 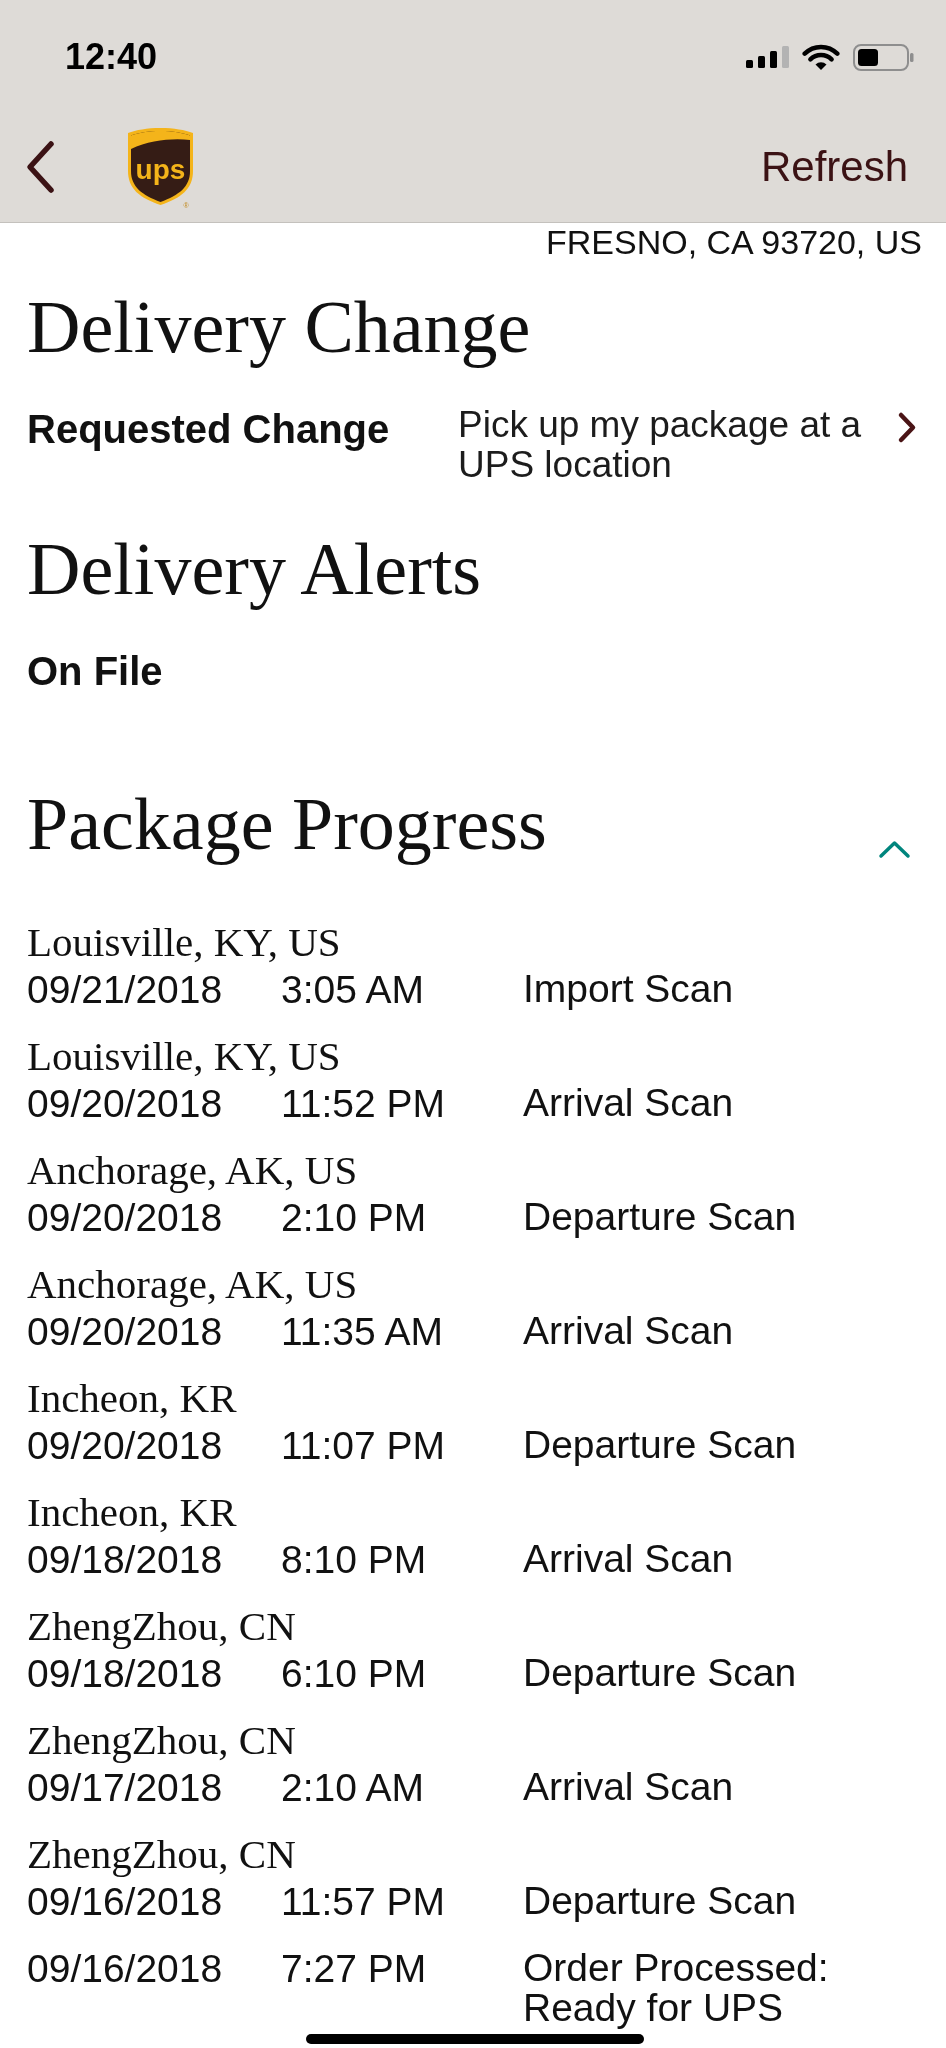 I want to click on field-label: Requested Change, so click(x=208, y=429).